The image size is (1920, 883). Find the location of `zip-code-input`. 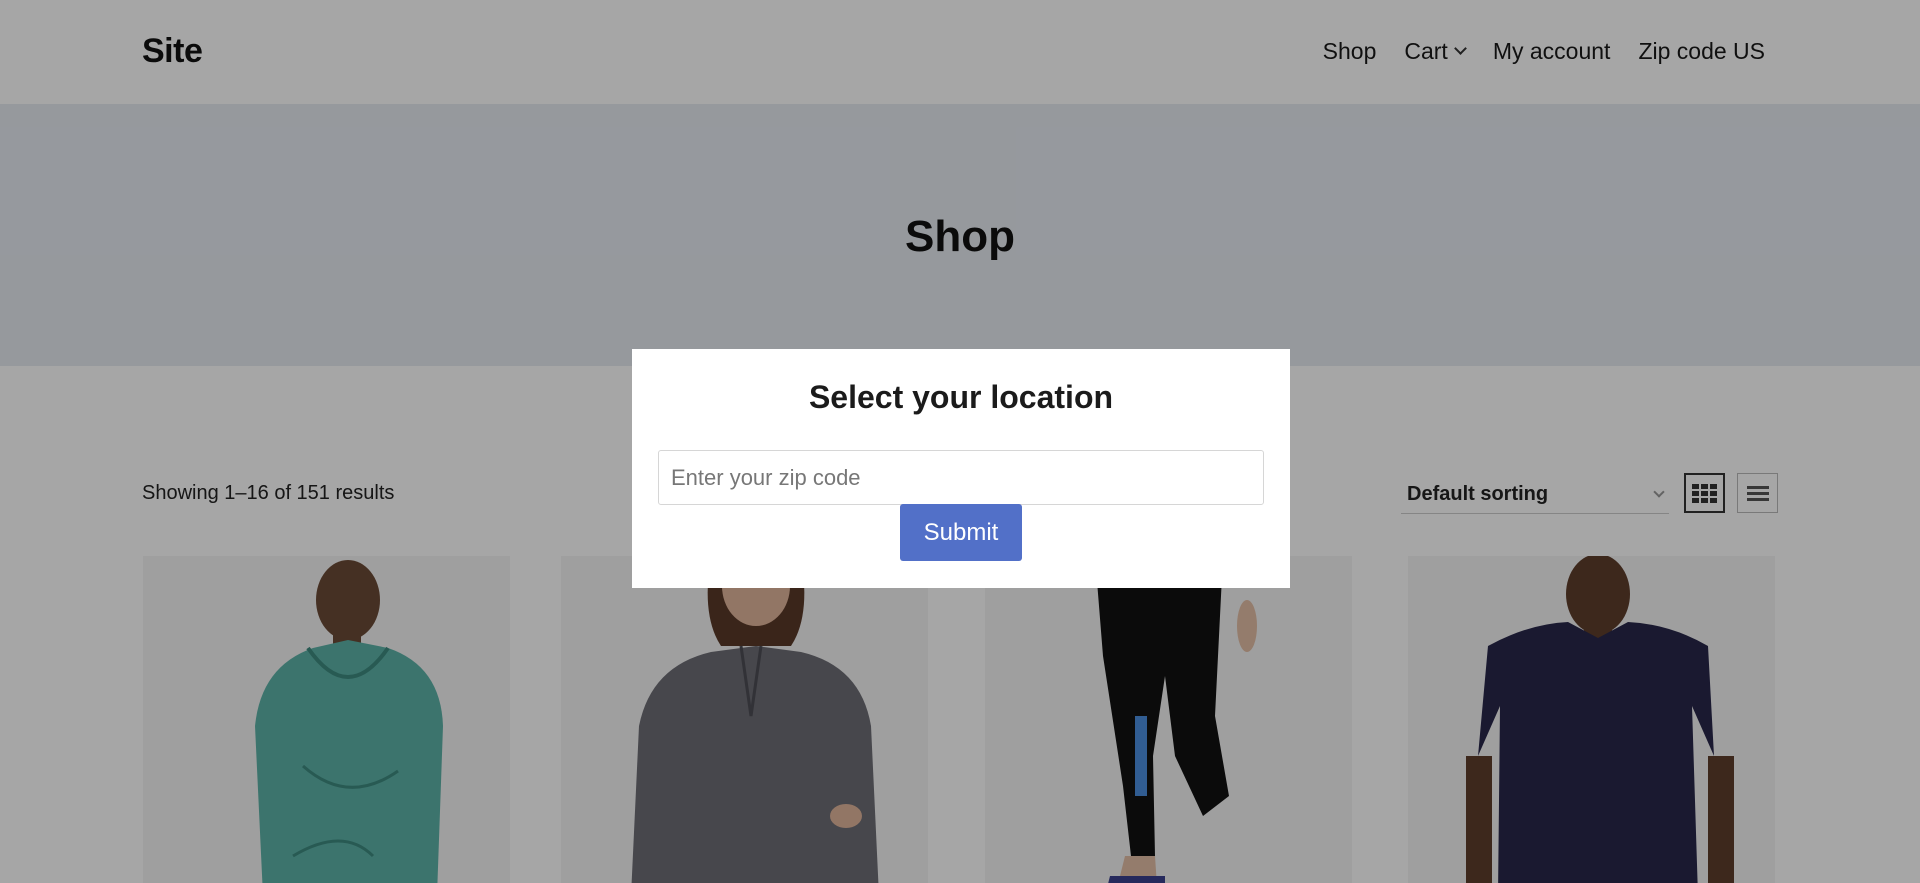

zip-code-input is located at coordinates (961, 477).